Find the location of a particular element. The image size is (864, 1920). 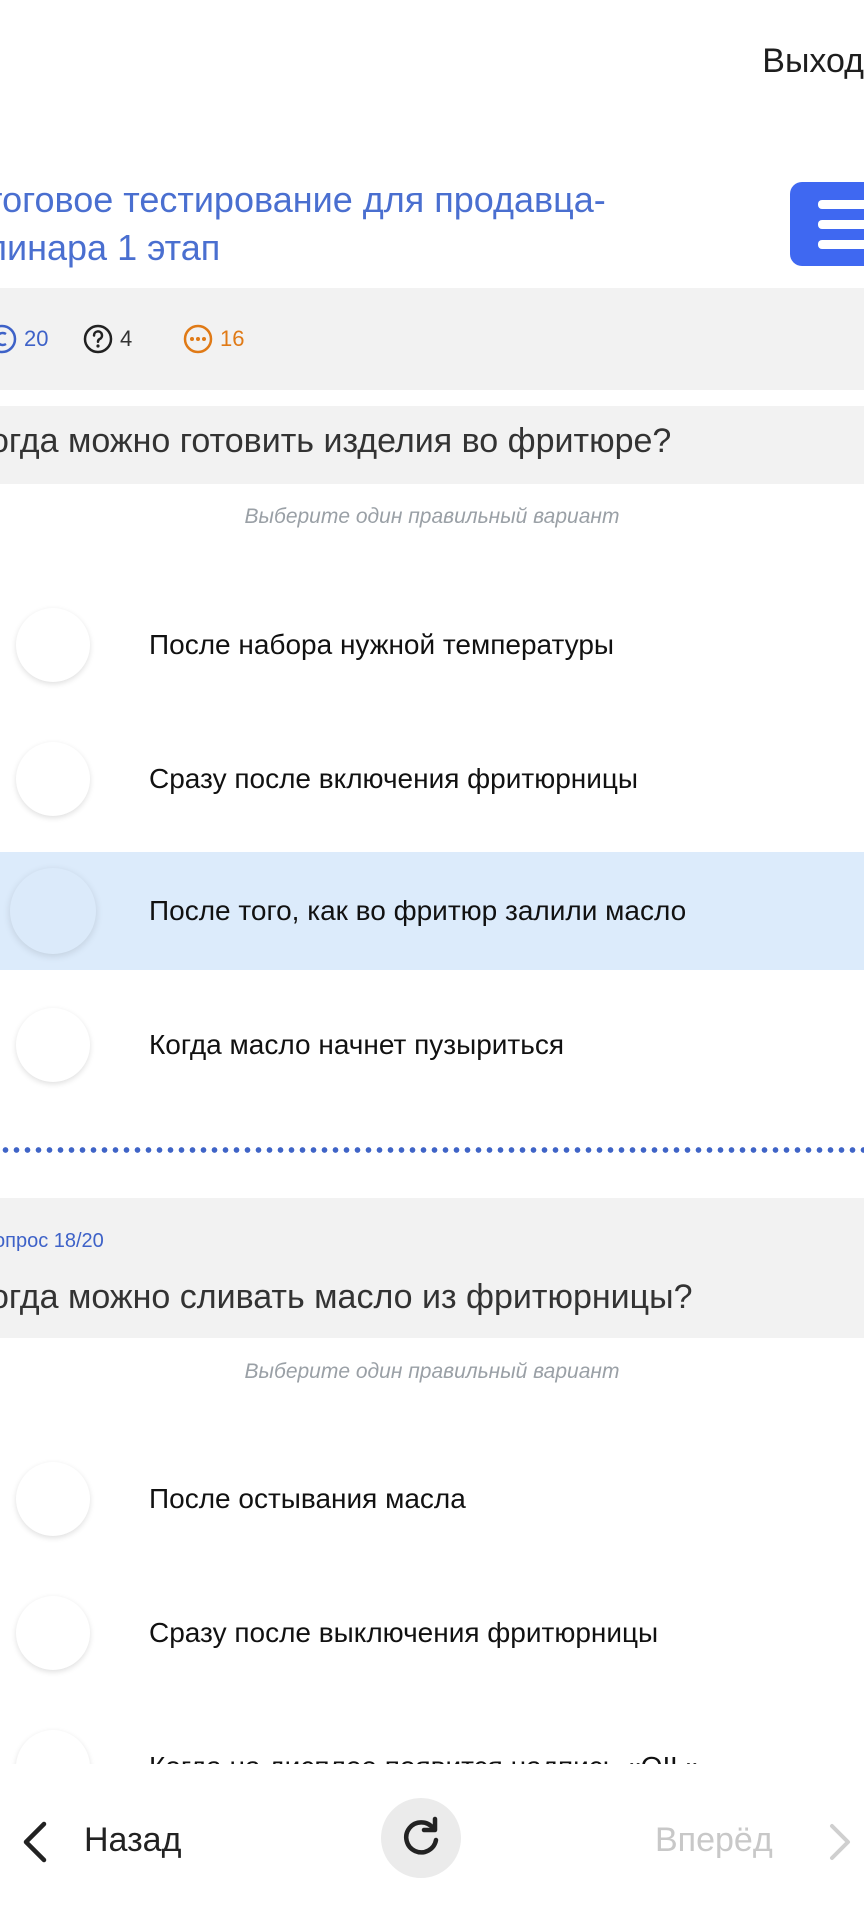

bottom-nav: Назад Вперёд is located at coordinates (432, 1842).